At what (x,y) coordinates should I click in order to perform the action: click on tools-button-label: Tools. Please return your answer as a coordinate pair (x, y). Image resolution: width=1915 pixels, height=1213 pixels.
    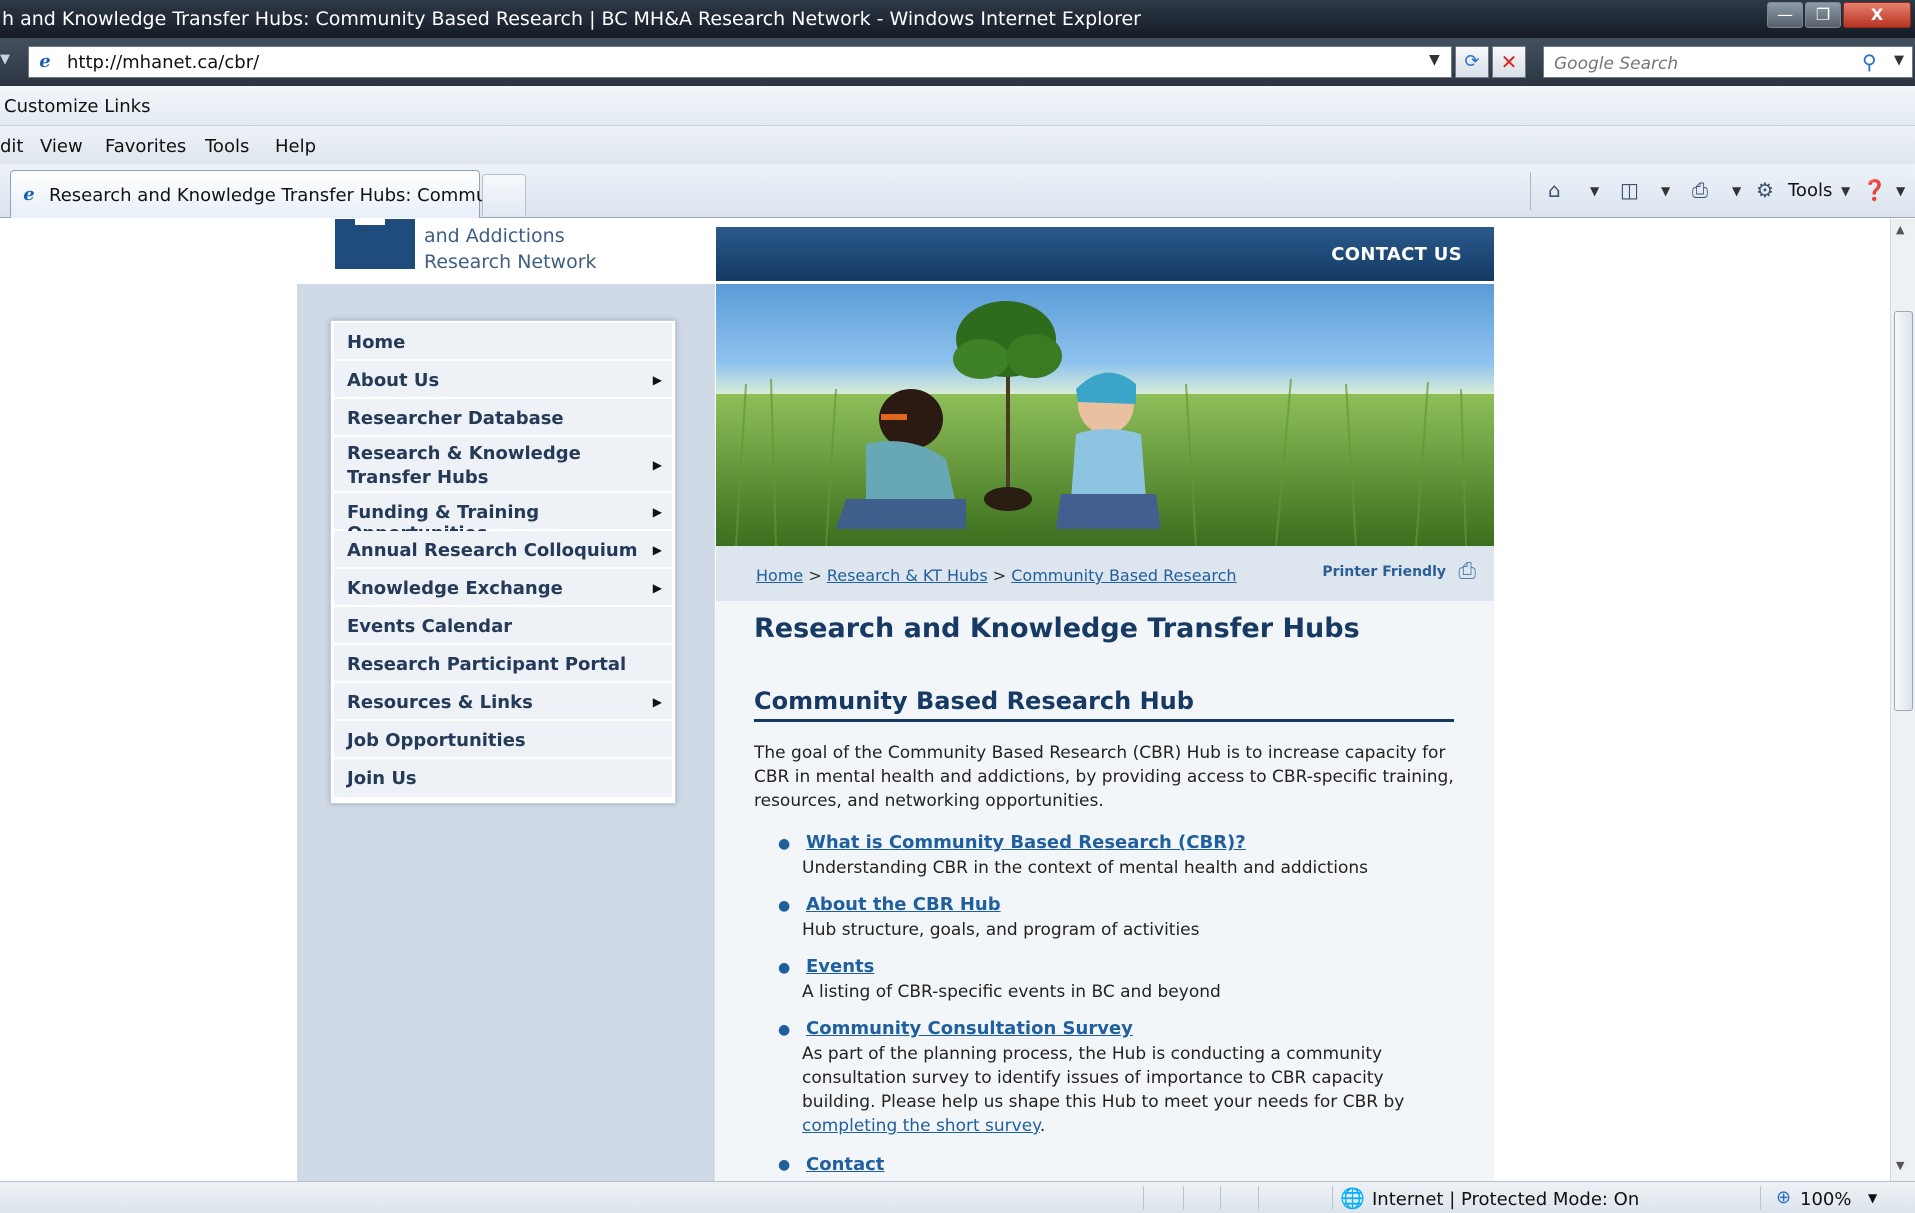
    Looking at the image, I should click on (1810, 190).